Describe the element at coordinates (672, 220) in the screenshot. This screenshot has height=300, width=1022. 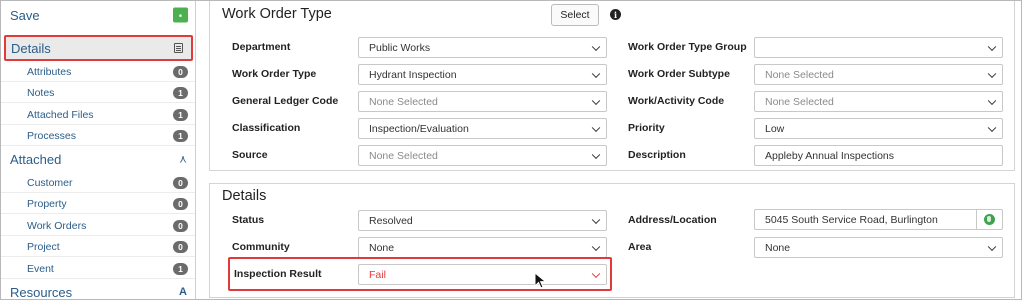
I see `field-label: Address/Location` at that location.